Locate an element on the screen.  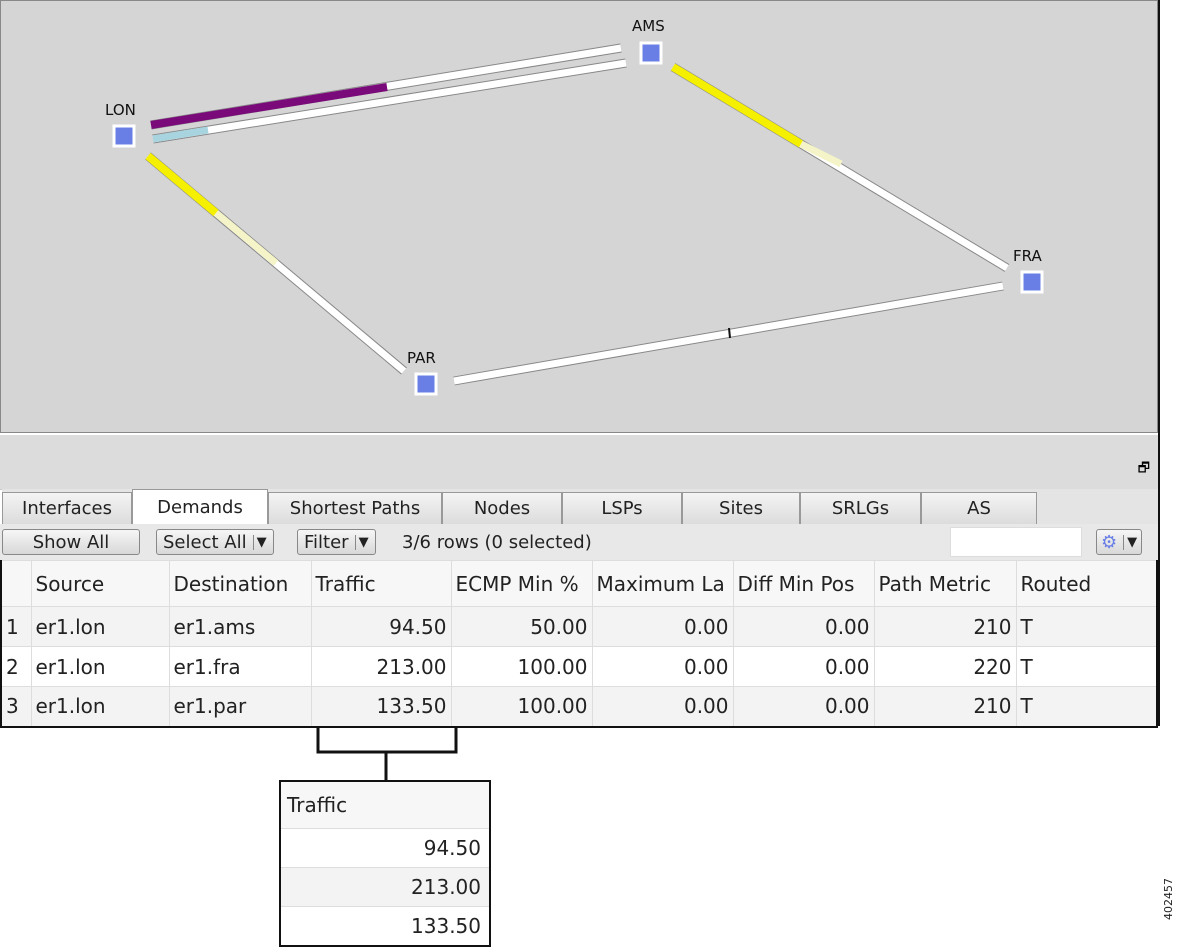
cell-destination: er1.ams is located at coordinates (240, 626).